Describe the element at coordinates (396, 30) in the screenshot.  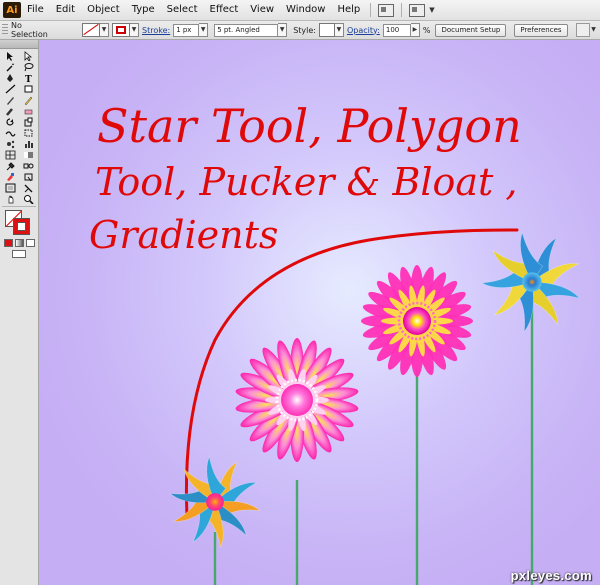
I see `opacity-field: 100` at that location.